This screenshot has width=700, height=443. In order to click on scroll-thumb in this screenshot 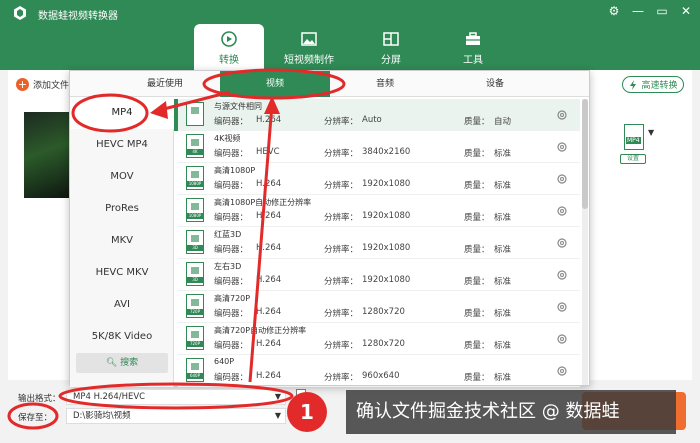, I will do `click(585, 154)`.